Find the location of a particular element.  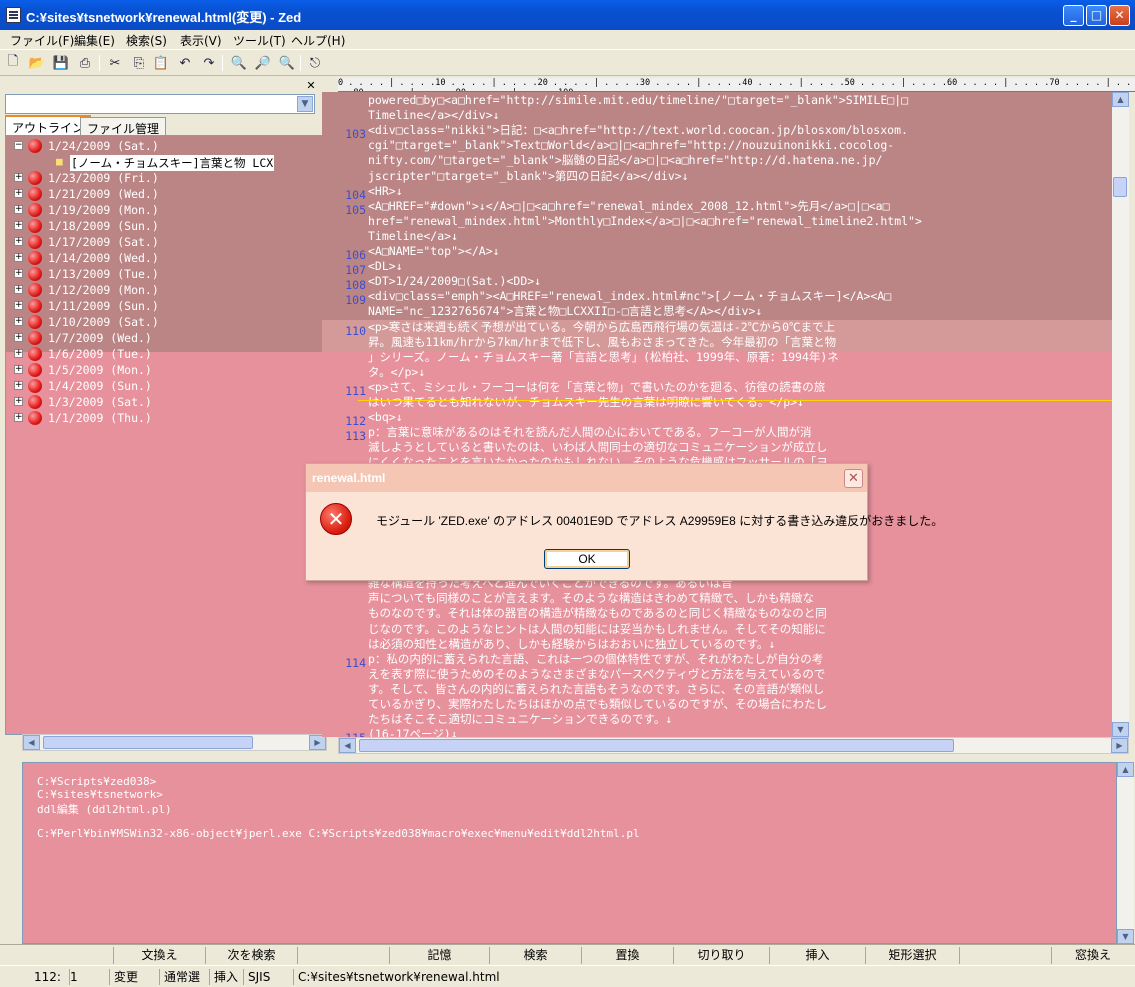

print-icon: ⎙ is located at coordinates (85, 63).